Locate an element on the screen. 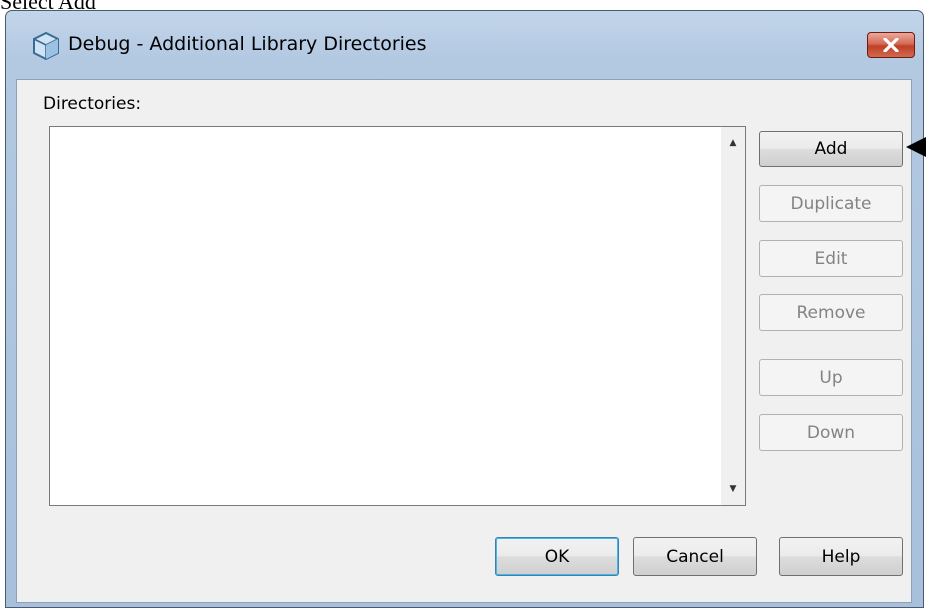 The height and width of the screenshot is (611, 926). dialog-title: Debug - Additional Library Directories is located at coordinates (247, 44).